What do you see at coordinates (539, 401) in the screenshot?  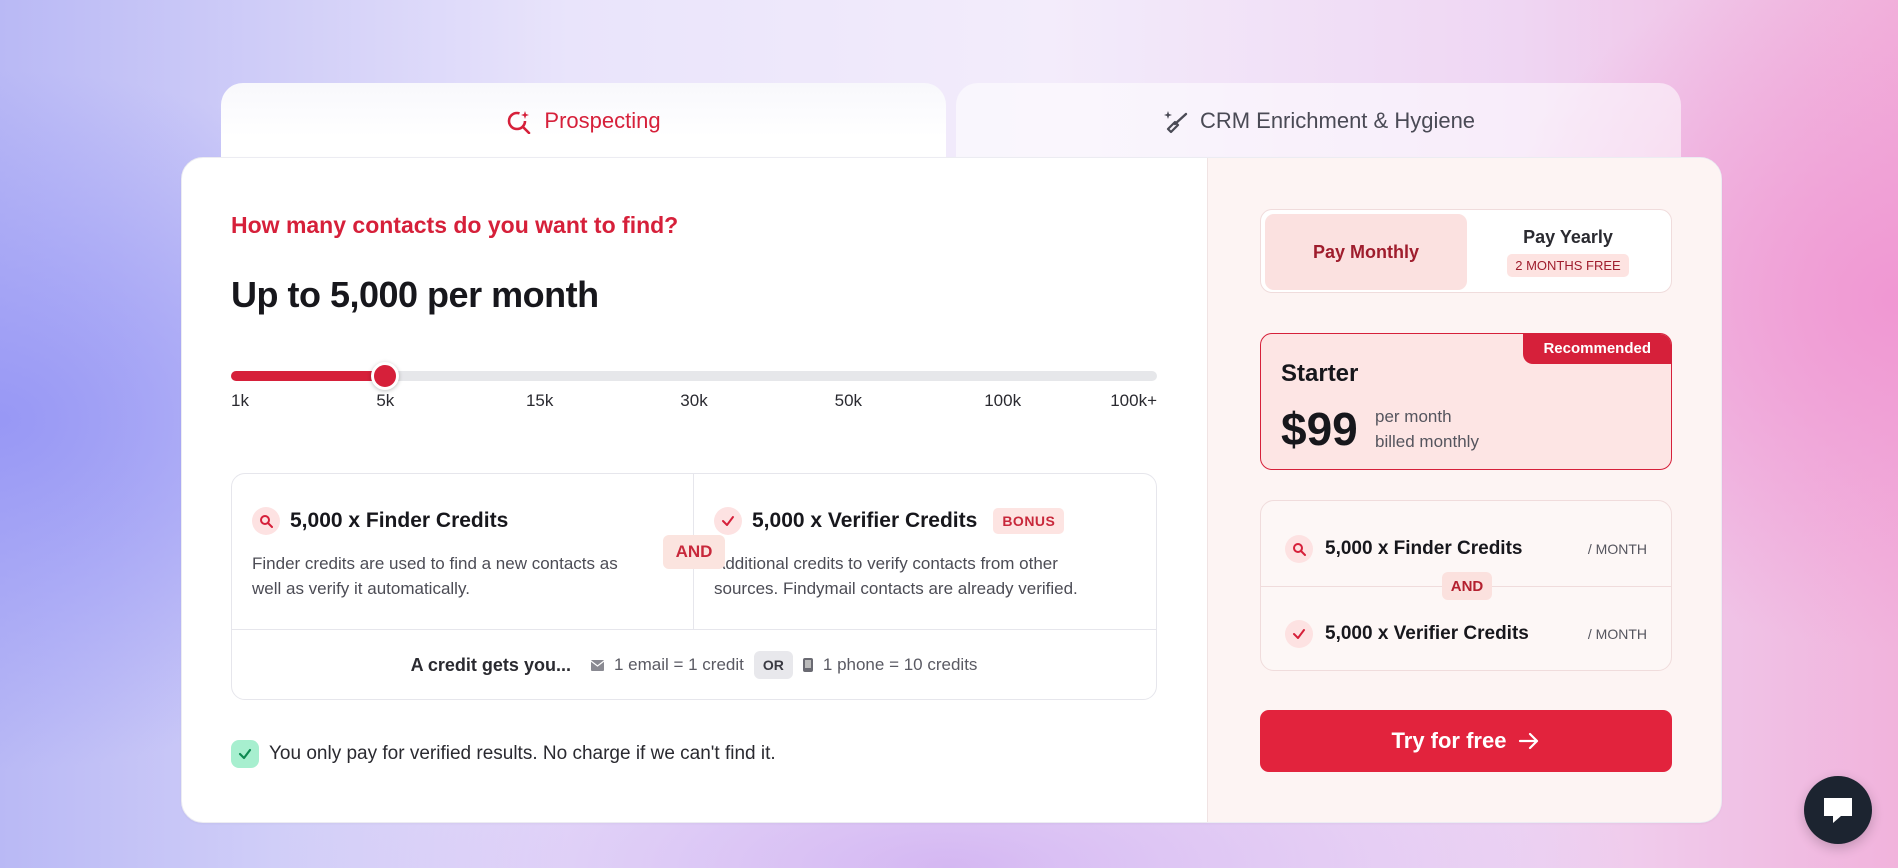 I see `slider-tick-15k: 15k` at bounding box center [539, 401].